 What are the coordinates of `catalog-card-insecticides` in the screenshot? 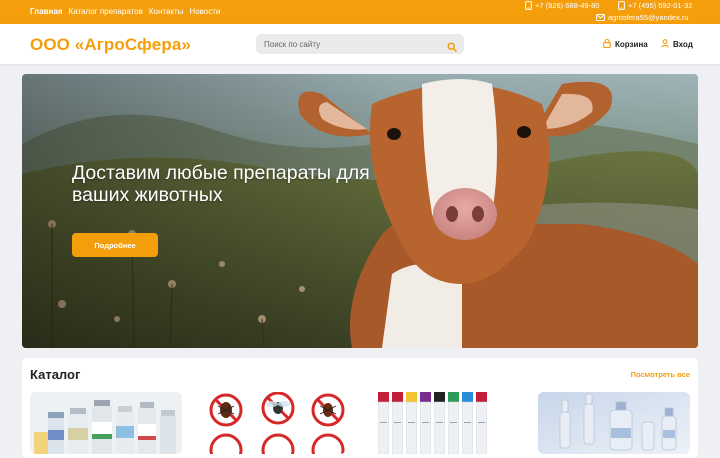 It's located at (270, 423).